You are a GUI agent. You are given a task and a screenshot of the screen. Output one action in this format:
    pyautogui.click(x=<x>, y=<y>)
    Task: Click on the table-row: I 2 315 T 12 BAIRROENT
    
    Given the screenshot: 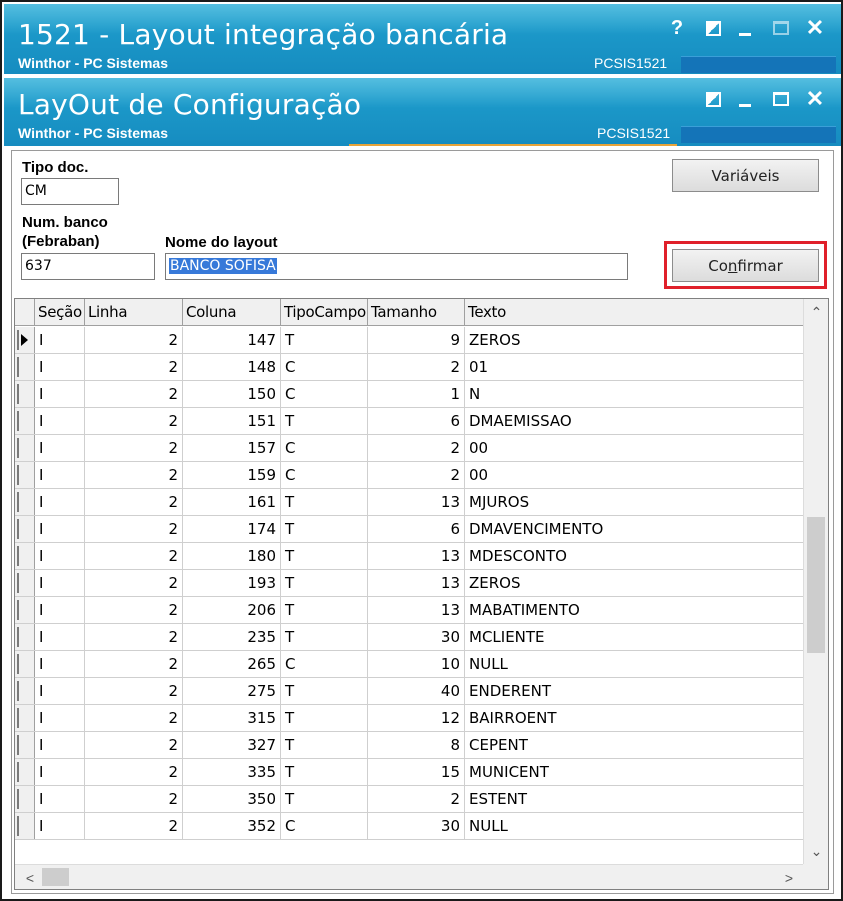 What is the action you would take?
    pyautogui.click(x=409, y=718)
    